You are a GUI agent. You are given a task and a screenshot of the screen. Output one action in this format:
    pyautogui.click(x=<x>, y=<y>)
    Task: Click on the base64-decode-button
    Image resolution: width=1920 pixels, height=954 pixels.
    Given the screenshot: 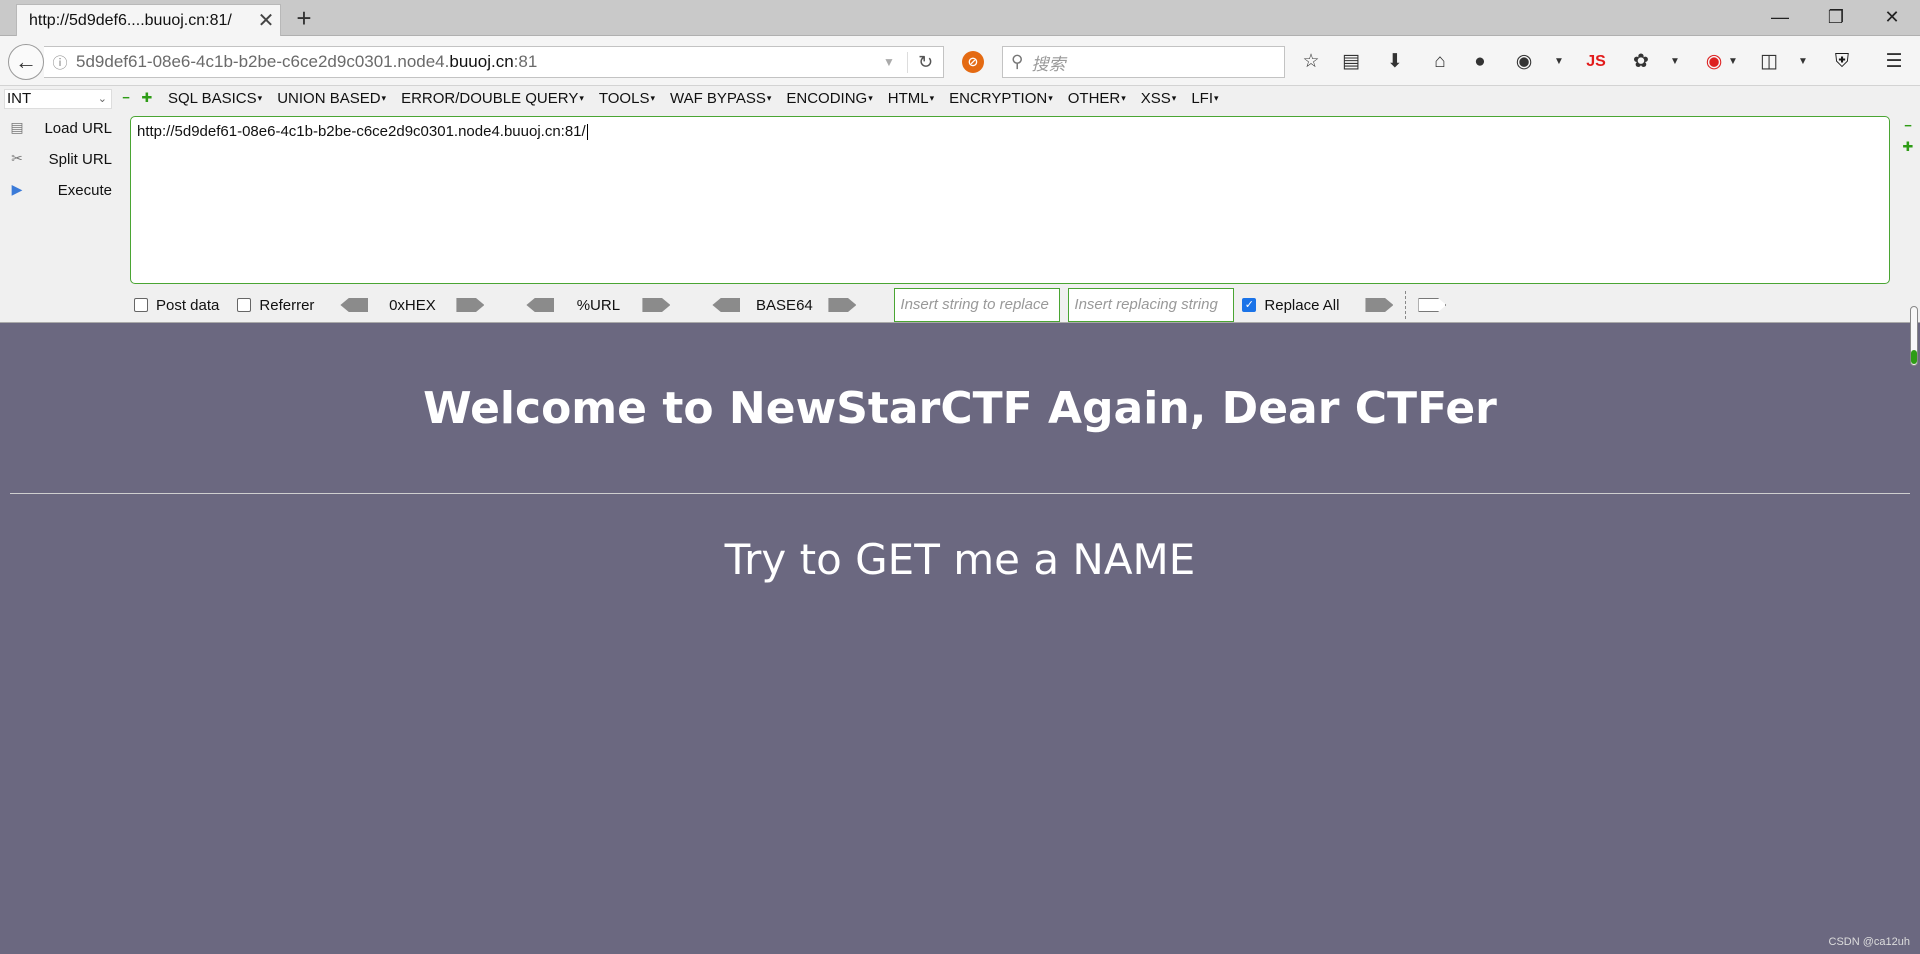 What is the action you would take?
    pyautogui.click(x=726, y=305)
    